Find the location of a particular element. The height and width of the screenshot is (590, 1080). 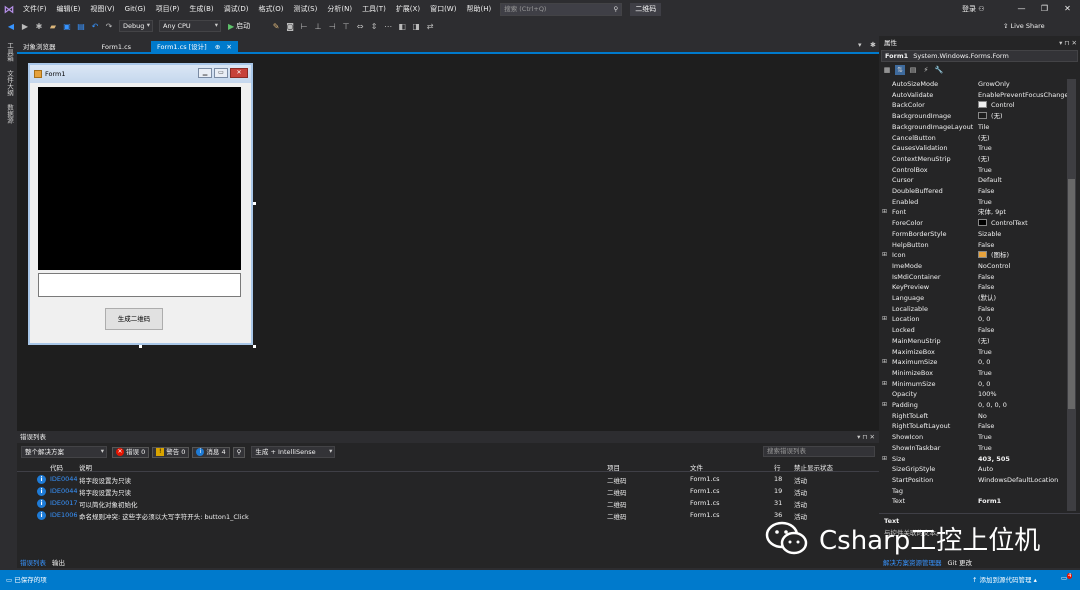

save-icon: ▣ is located at coordinates (67, 26).